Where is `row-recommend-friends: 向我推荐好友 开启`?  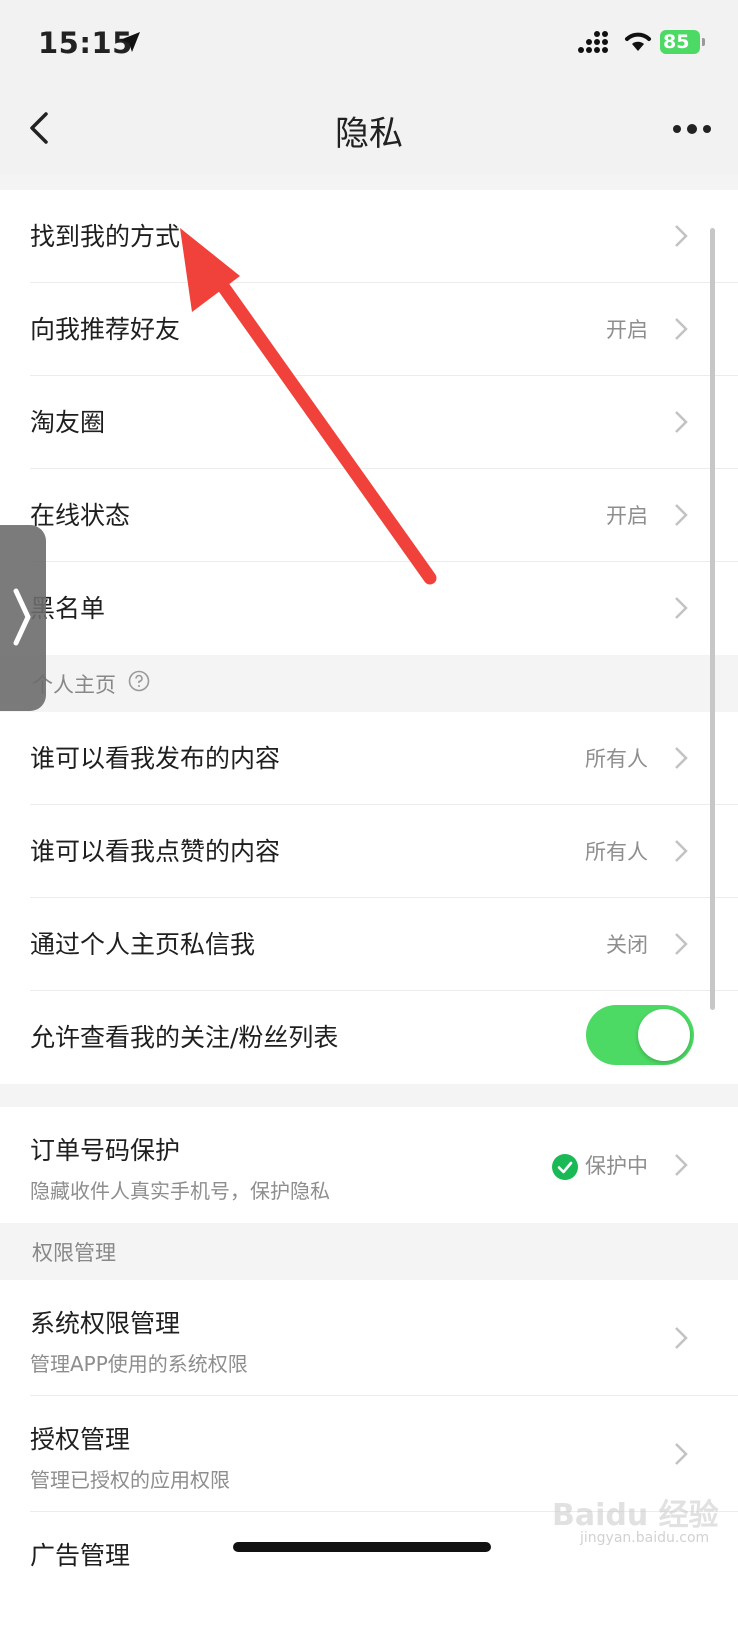 row-recommend-friends: 向我推荐好友 开启 is located at coordinates (369, 329).